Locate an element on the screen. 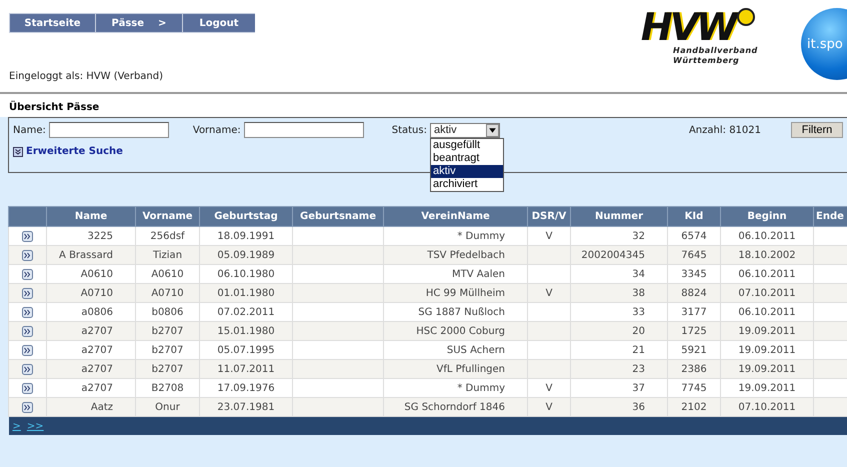 The height and width of the screenshot is (467, 847). table-cell: 36 is located at coordinates (619, 407).